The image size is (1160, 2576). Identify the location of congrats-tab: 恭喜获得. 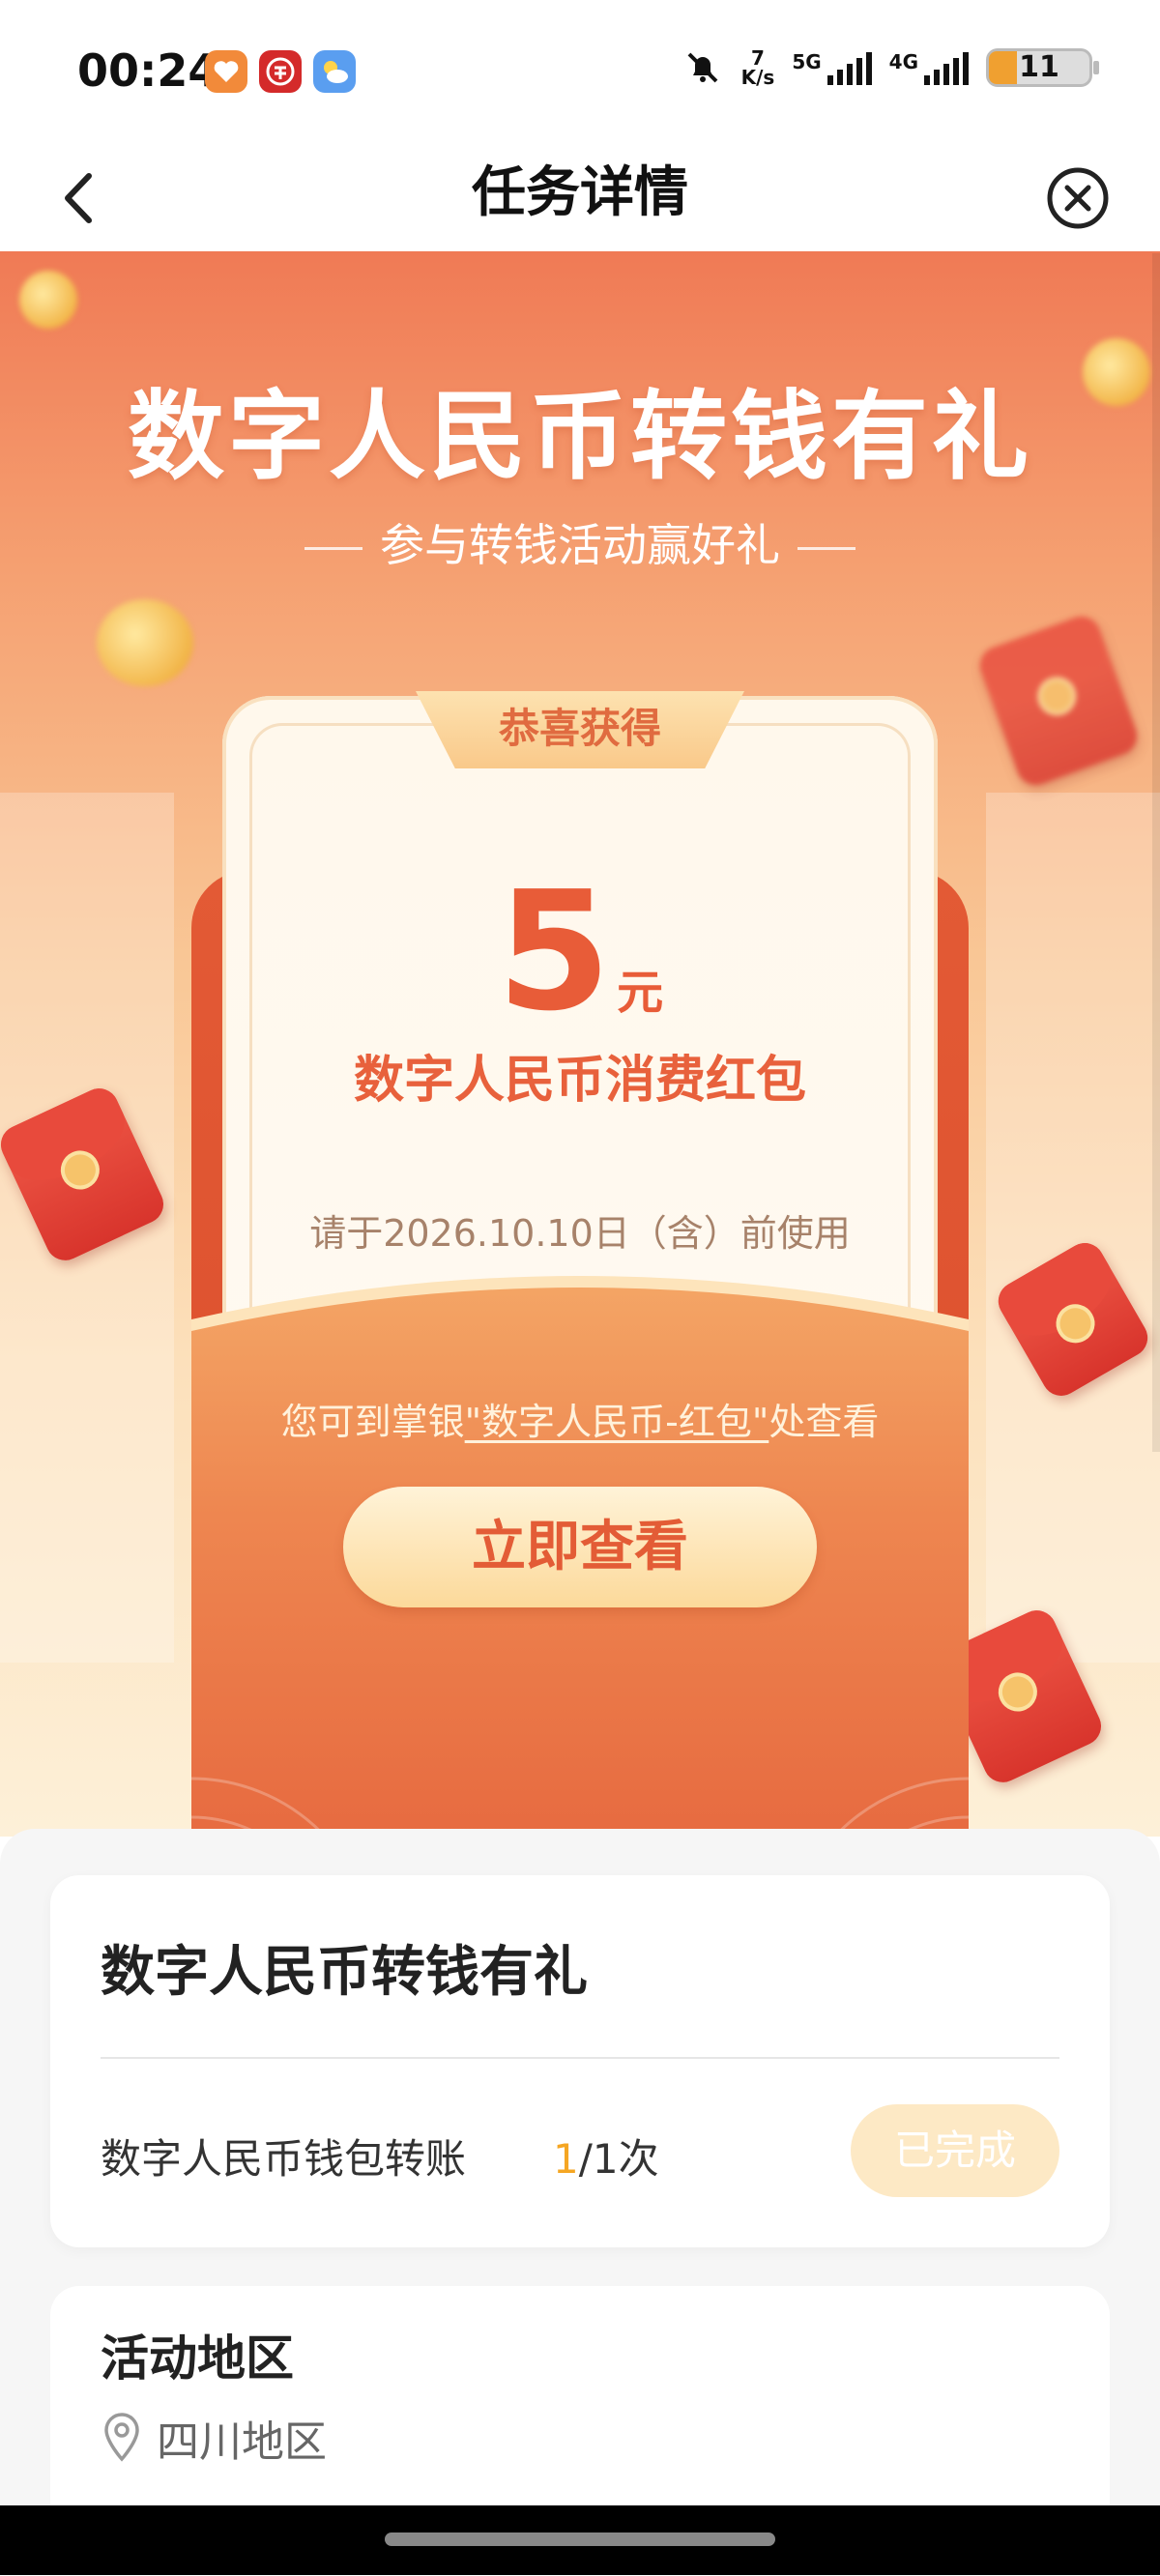
(580, 729).